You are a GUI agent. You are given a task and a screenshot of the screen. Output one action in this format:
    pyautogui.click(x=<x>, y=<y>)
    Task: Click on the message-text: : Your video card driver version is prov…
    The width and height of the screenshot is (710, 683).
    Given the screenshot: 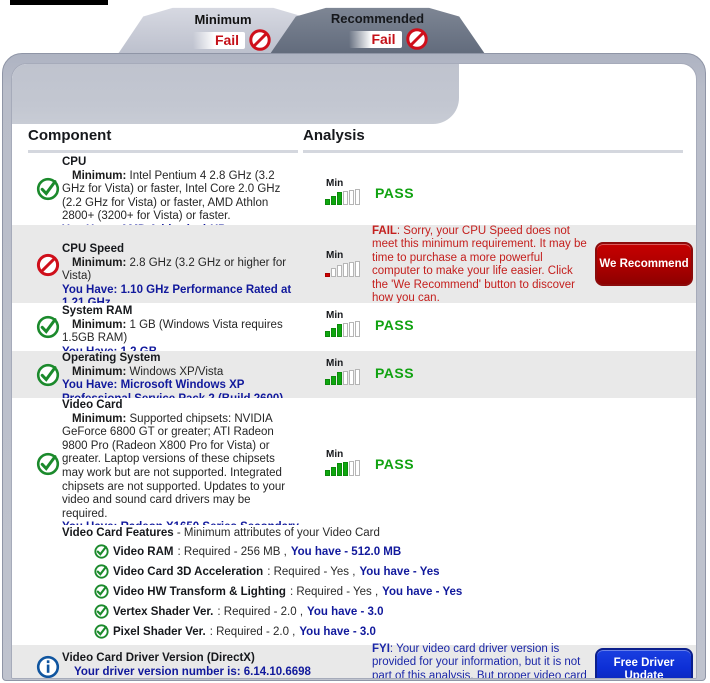 What is the action you would take?
    pyautogui.click(x=479, y=661)
    